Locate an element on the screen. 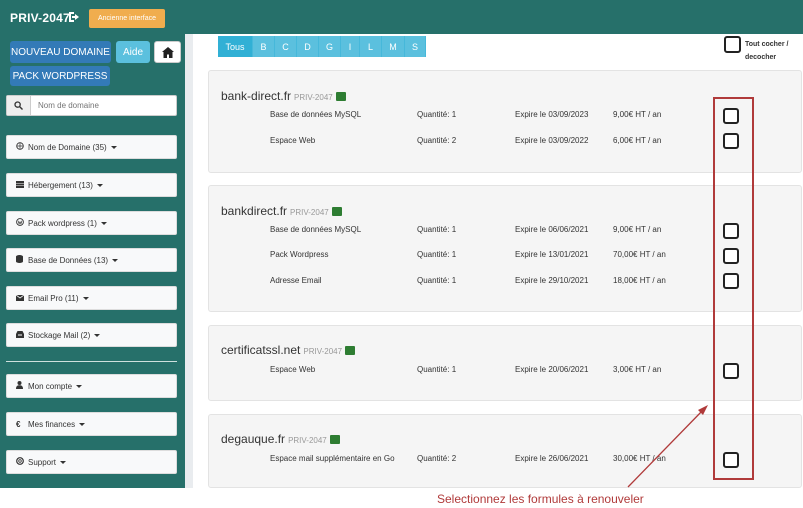  annotation-text: Selectionnez les formules à renouveler is located at coordinates (540, 499).